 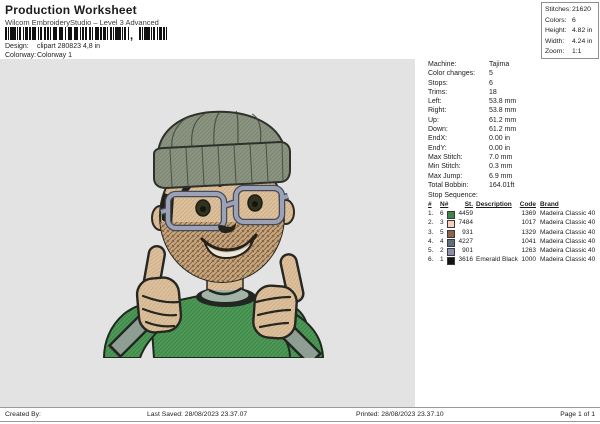 What do you see at coordinates (467, 232) in the screenshot?
I see `cell-stitches: 931` at bounding box center [467, 232].